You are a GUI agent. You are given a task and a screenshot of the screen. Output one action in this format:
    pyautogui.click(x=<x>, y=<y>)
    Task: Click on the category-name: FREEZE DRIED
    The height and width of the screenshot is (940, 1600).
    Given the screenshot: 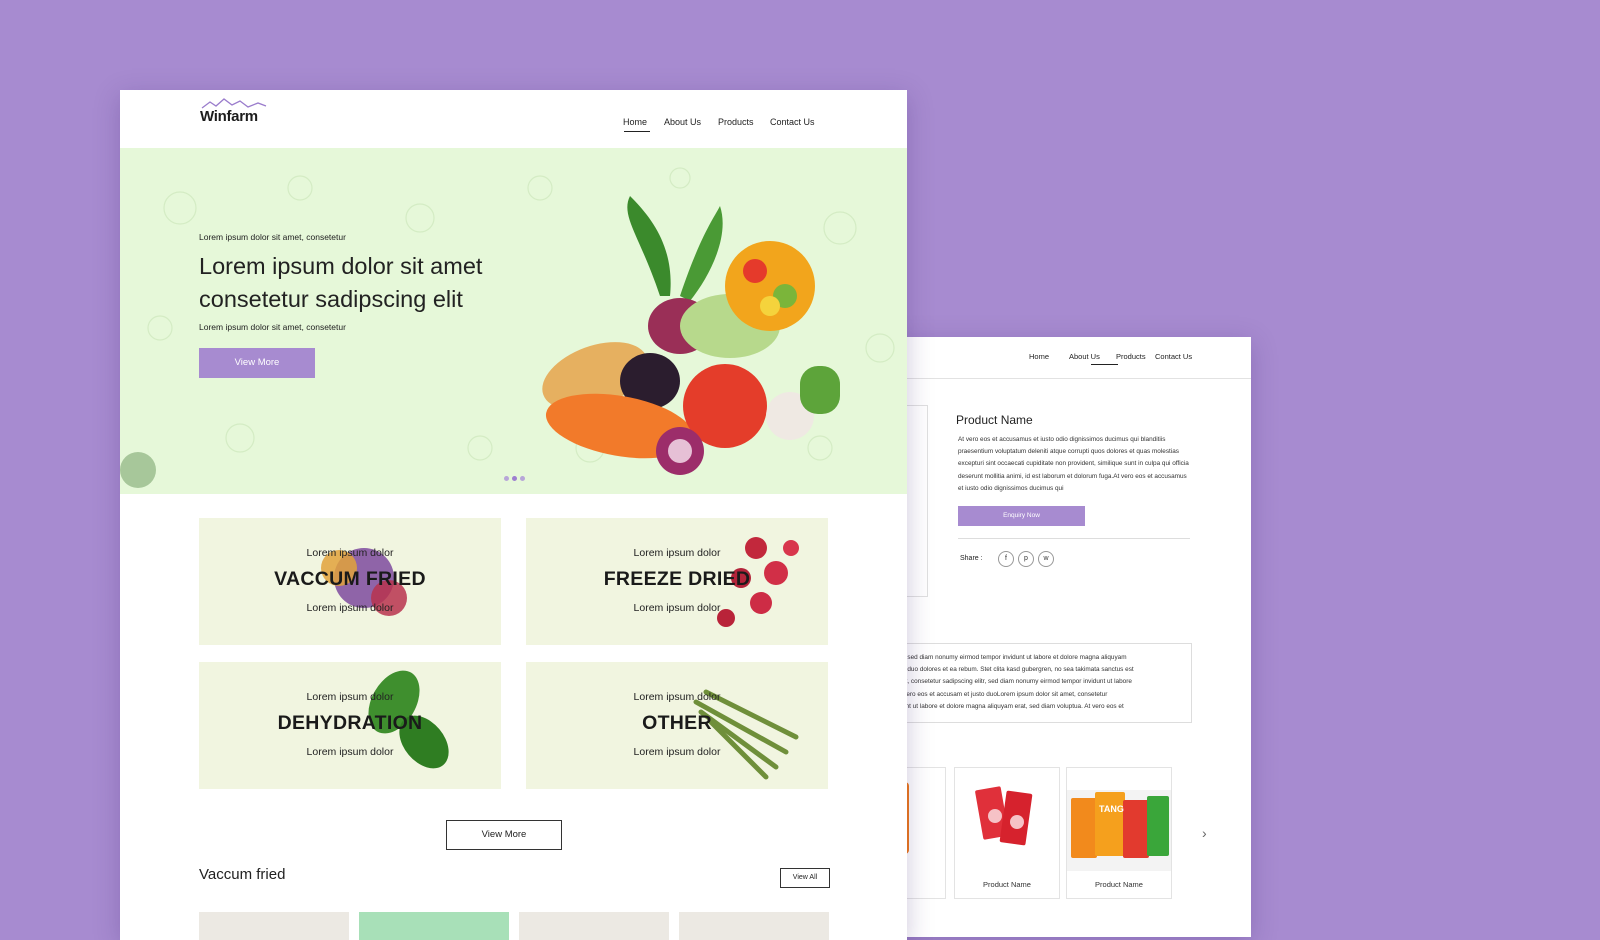 What is the action you would take?
    pyautogui.click(x=677, y=579)
    